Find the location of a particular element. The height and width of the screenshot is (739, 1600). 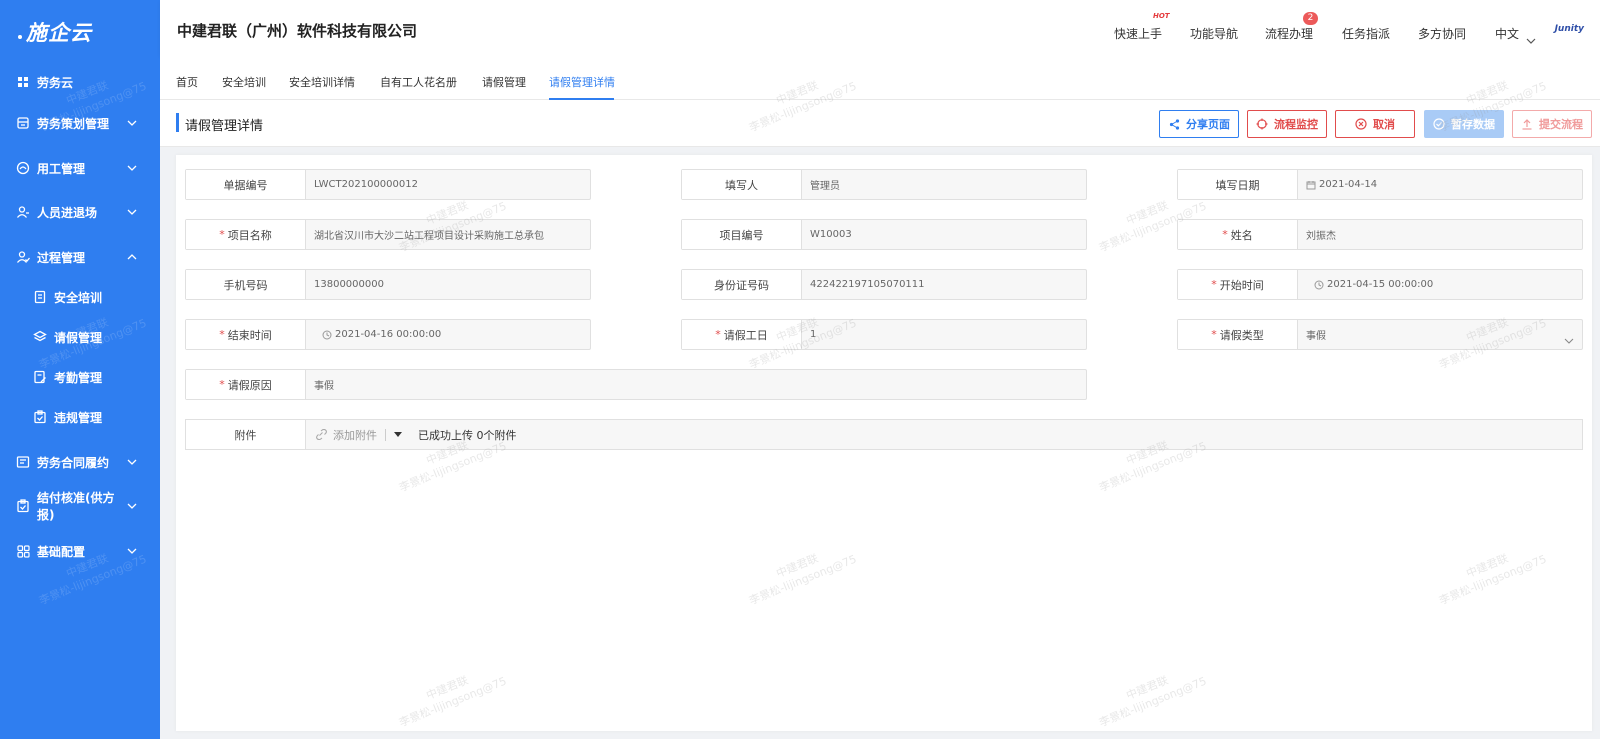

tab-leave-management: 请假管理 is located at coordinates (504, 82).